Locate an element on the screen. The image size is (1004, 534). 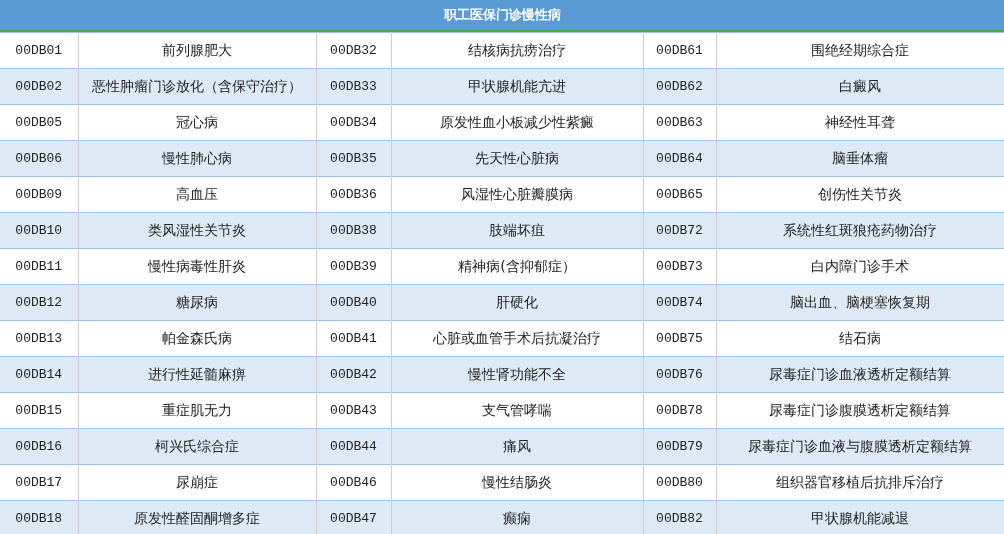
disease-name-cell: 高血压 is located at coordinates (197, 194).